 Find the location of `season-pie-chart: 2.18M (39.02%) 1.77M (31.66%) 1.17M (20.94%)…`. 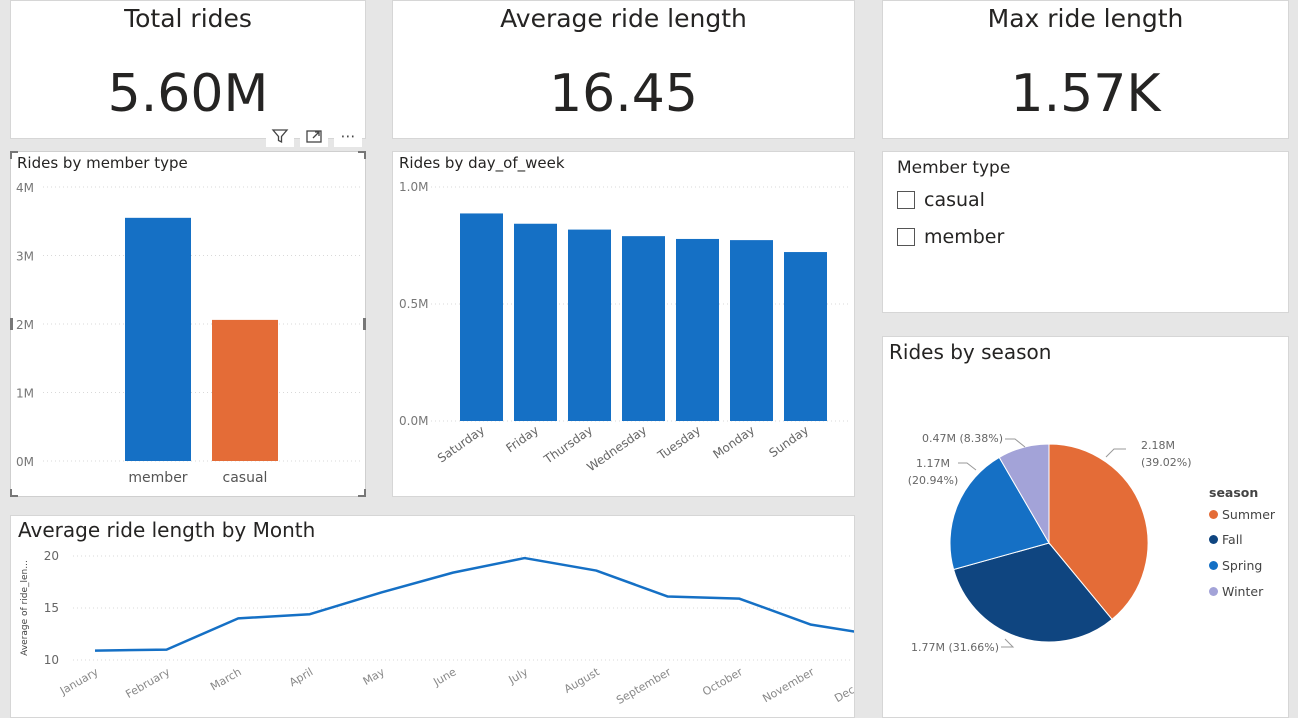

season-pie-chart: 2.18M (39.02%) 1.77M (31.66%) 1.17M (20.94%)… is located at coordinates (1050, 543).